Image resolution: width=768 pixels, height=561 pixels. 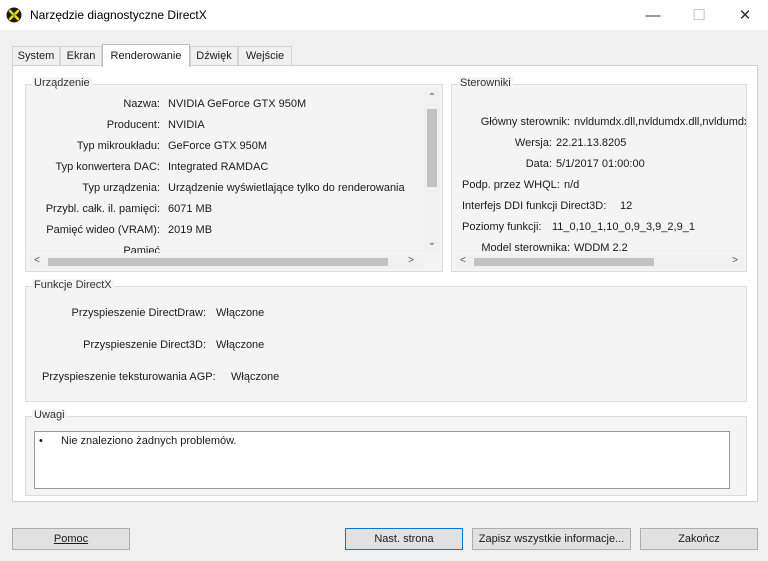 I want to click on device-name-value: NVIDIA GeForce GTX 950M, so click(x=237, y=104).